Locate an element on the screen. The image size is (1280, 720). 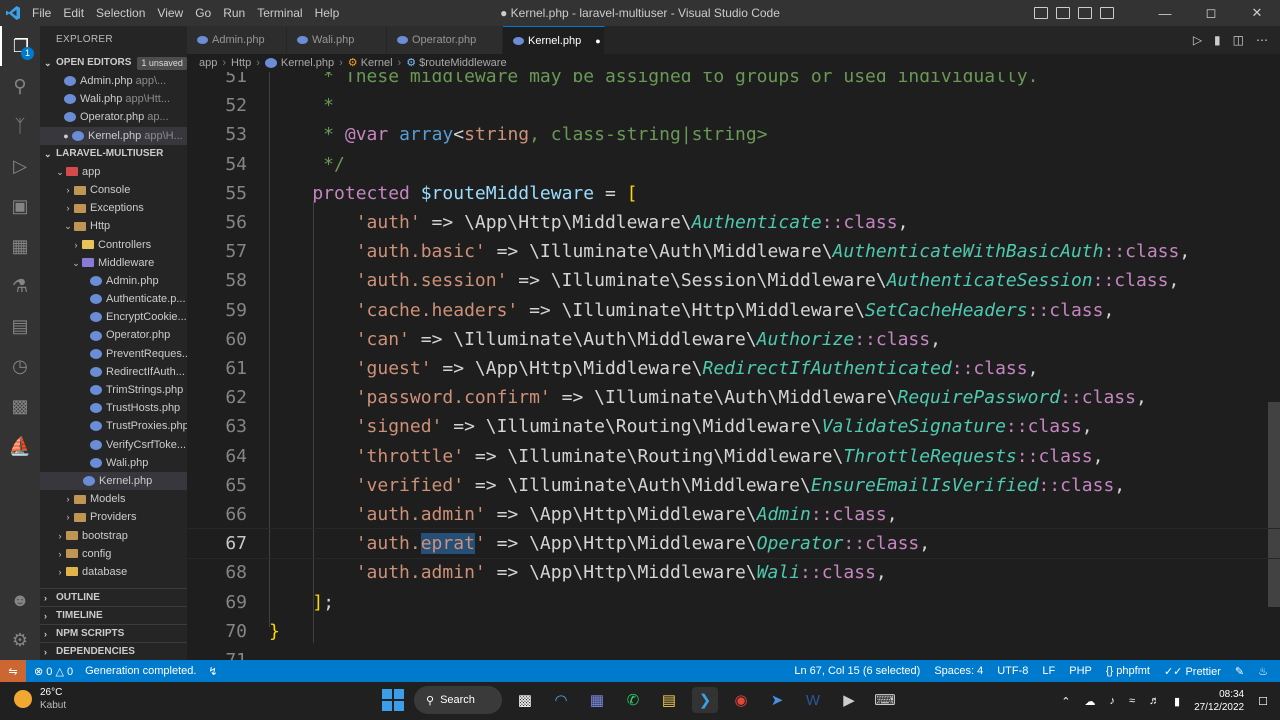
manage-gear-icon: ⚙ is located at coordinates (20, 640).